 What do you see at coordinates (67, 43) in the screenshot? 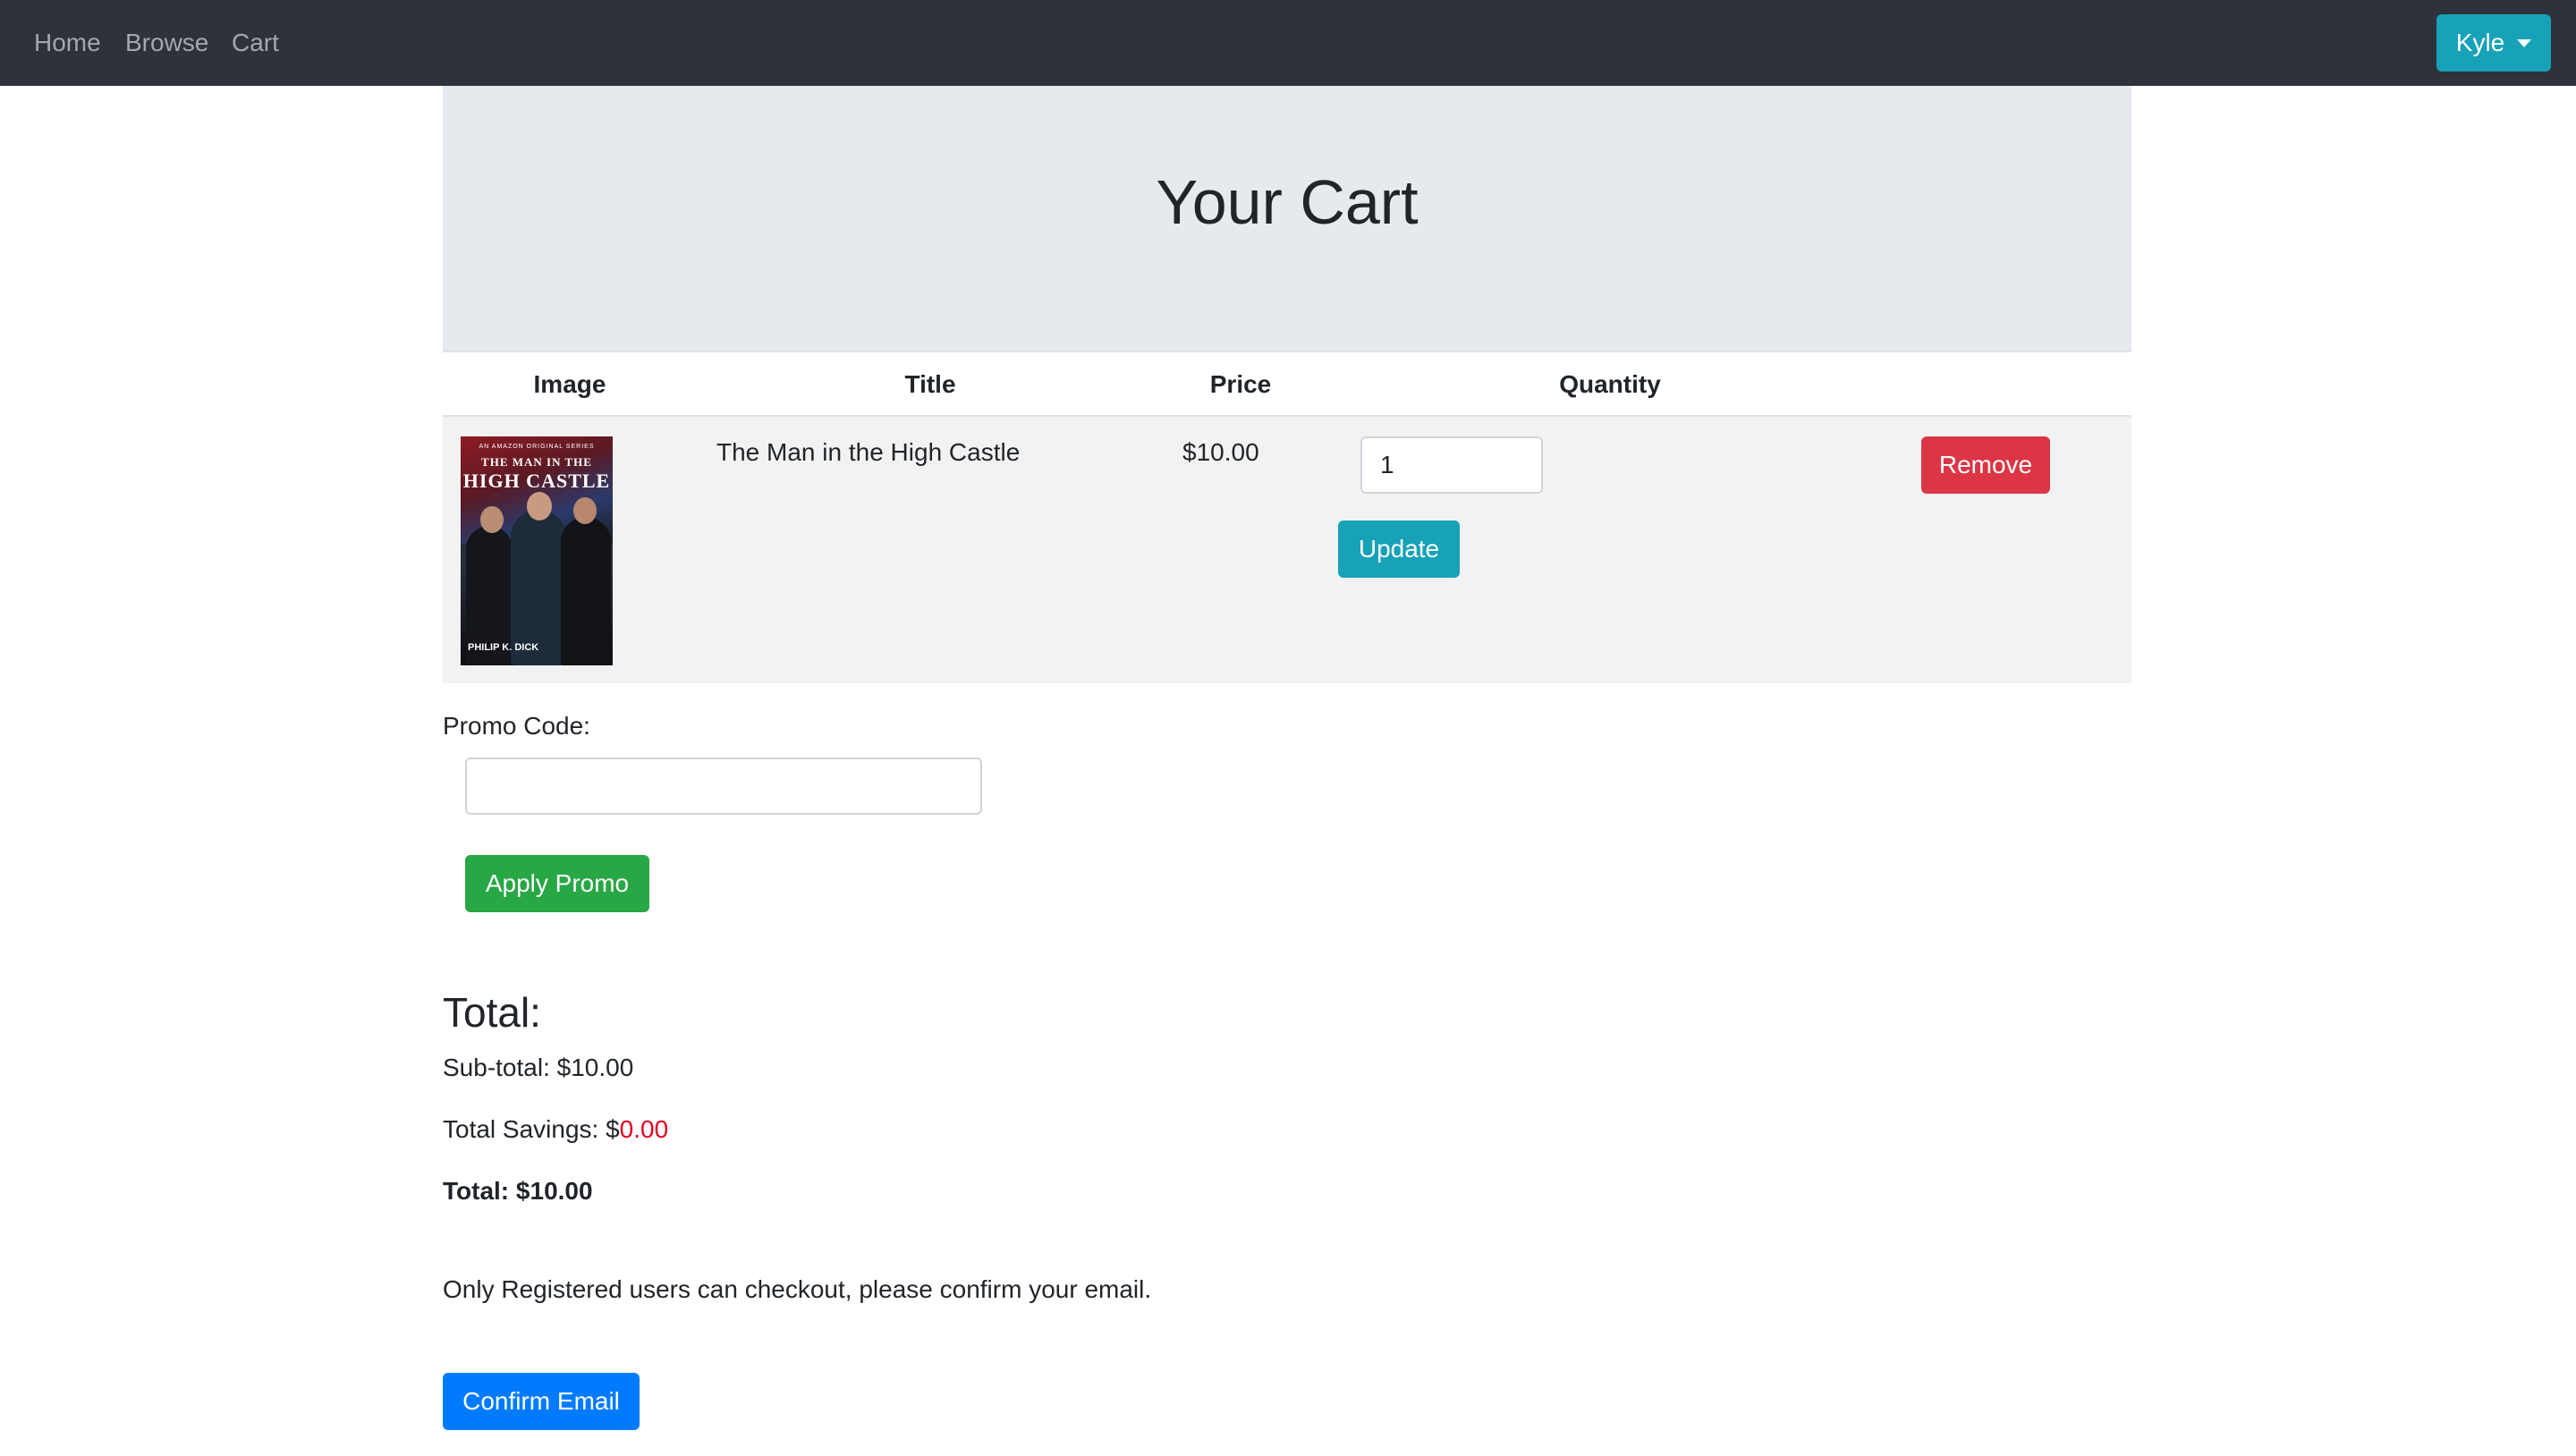
I see `nav-link-home: Home` at bounding box center [67, 43].